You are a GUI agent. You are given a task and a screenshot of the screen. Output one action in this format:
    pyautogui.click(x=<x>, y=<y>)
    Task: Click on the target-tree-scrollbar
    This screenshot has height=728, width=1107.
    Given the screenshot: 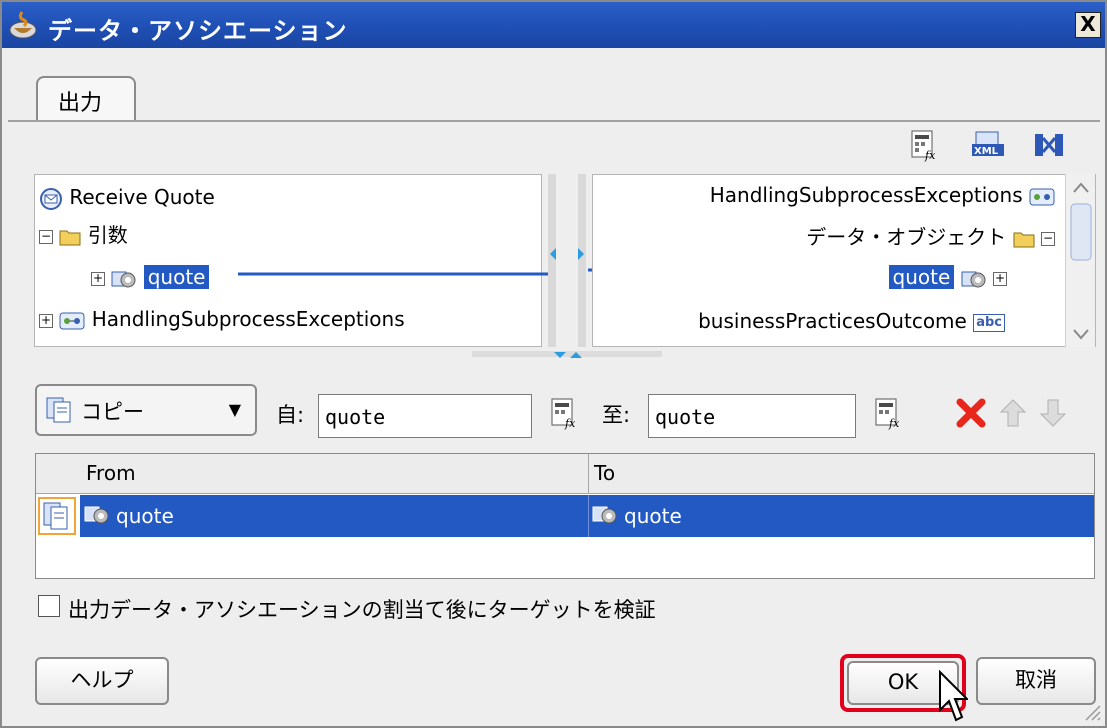 What is the action you would take?
    pyautogui.click(x=1080, y=260)
    